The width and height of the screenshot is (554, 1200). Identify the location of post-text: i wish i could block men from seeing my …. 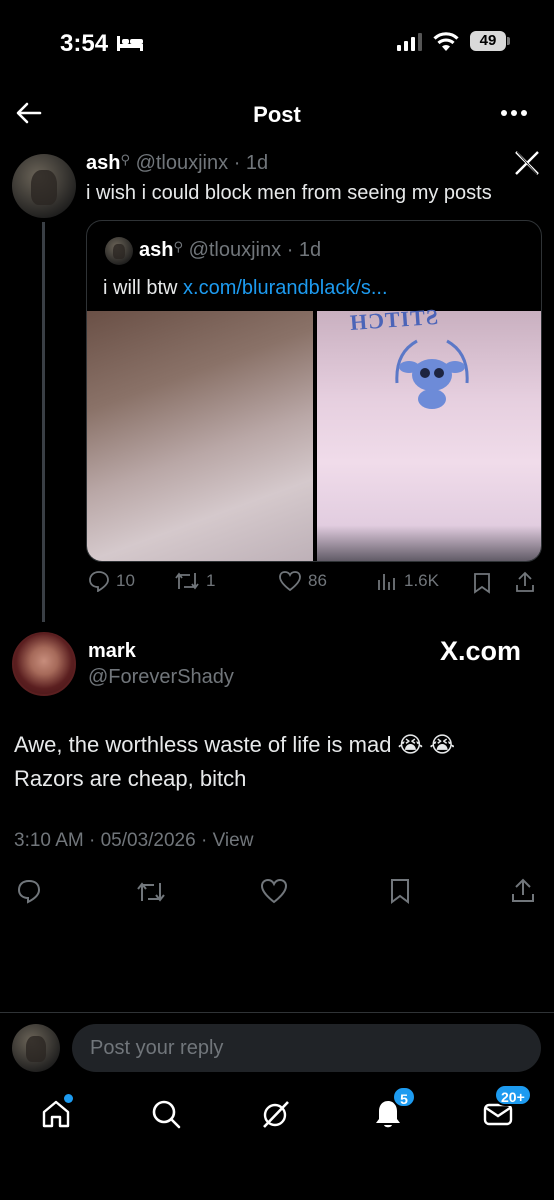
(289, 193).